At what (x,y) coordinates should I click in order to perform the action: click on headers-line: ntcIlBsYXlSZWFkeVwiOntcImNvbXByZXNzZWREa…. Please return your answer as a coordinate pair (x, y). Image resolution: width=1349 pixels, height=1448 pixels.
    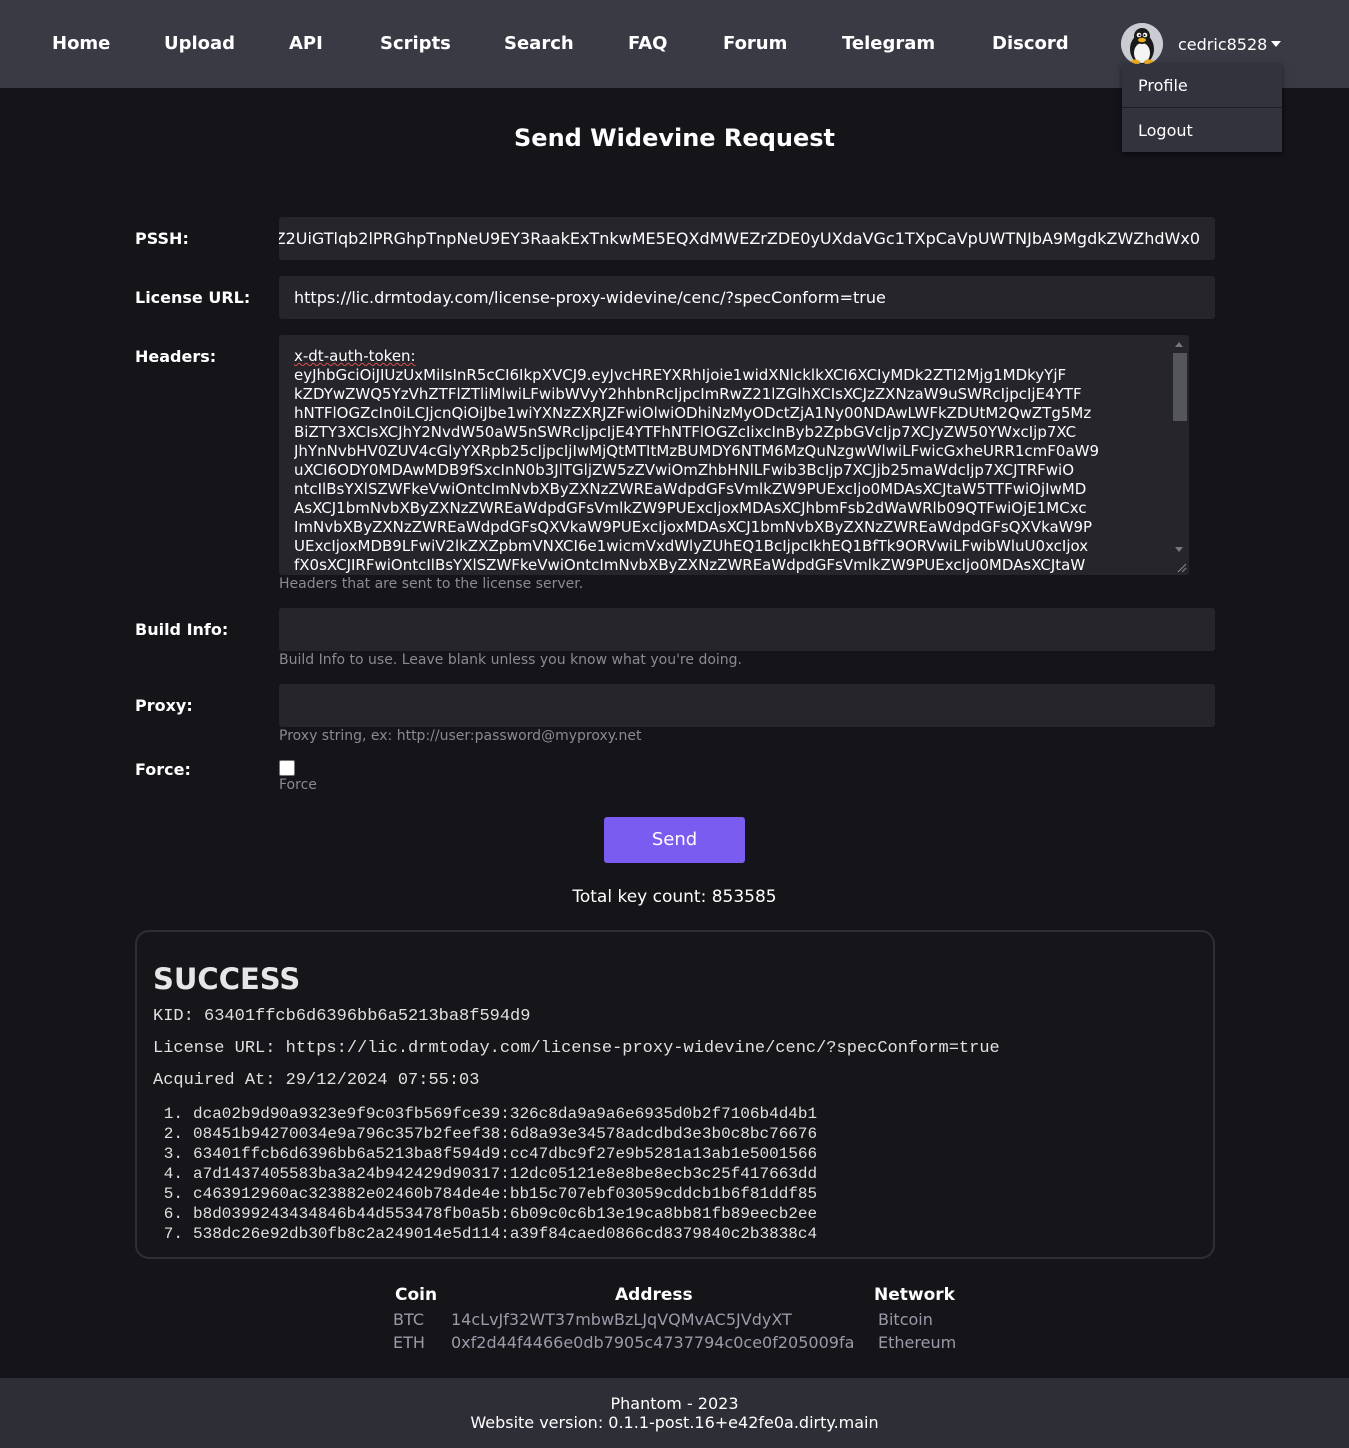
    Looking at the image, I should click on (690, 489).